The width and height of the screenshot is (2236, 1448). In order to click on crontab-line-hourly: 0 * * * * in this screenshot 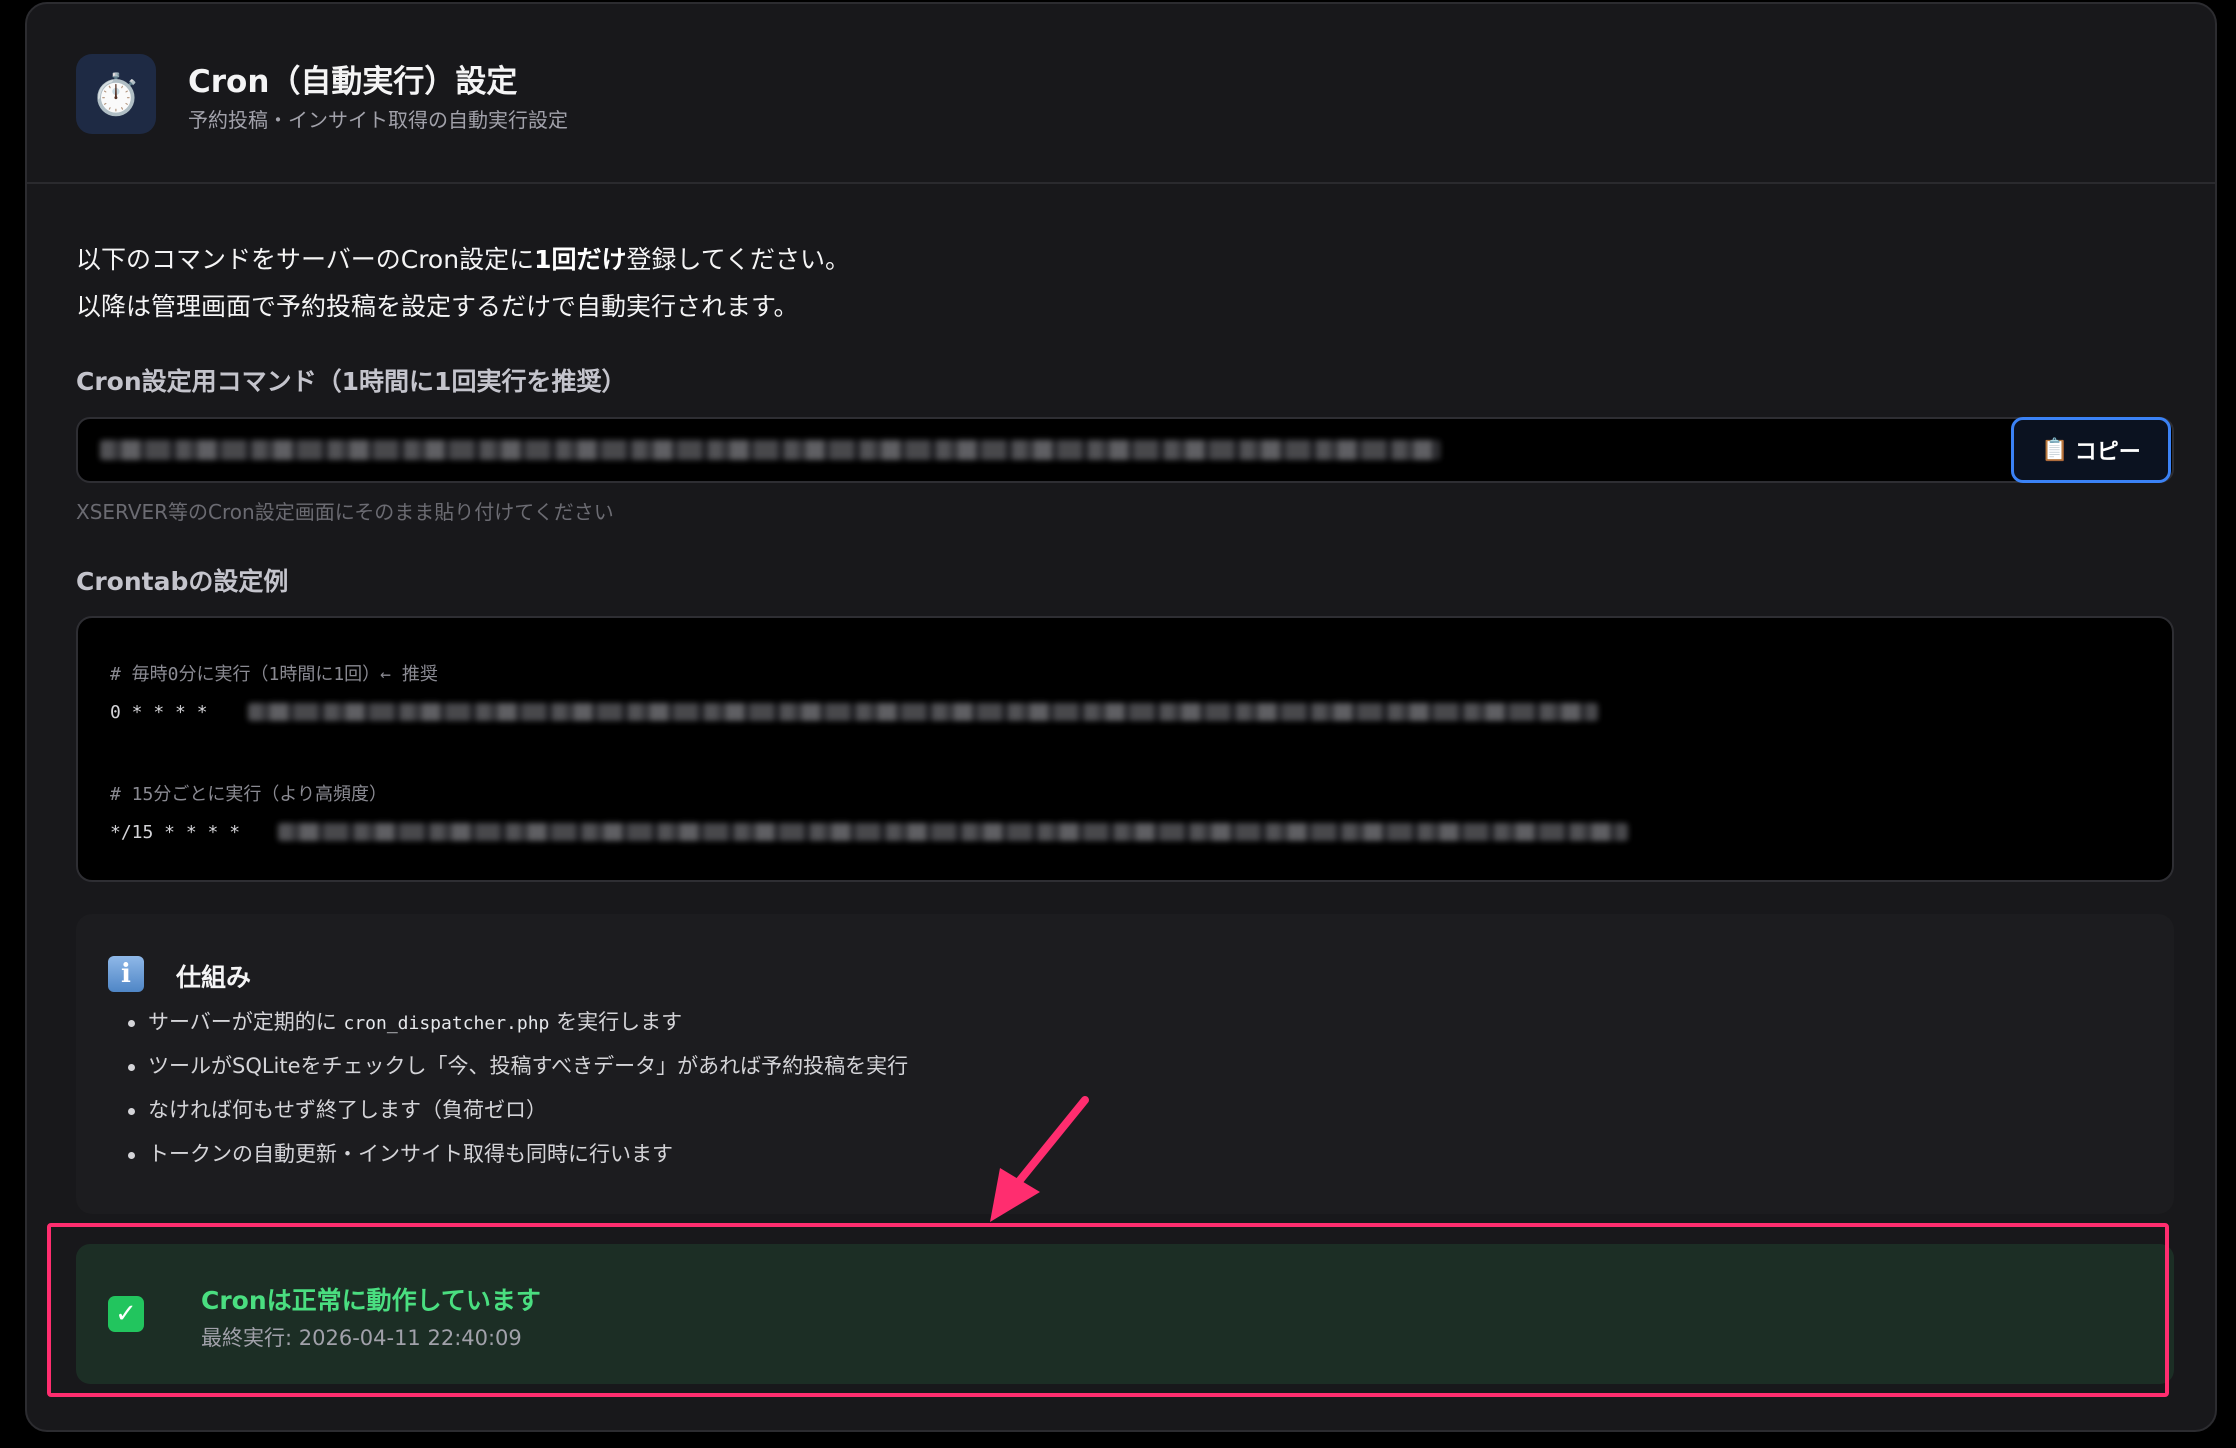, I will do `click(159, 712)`.